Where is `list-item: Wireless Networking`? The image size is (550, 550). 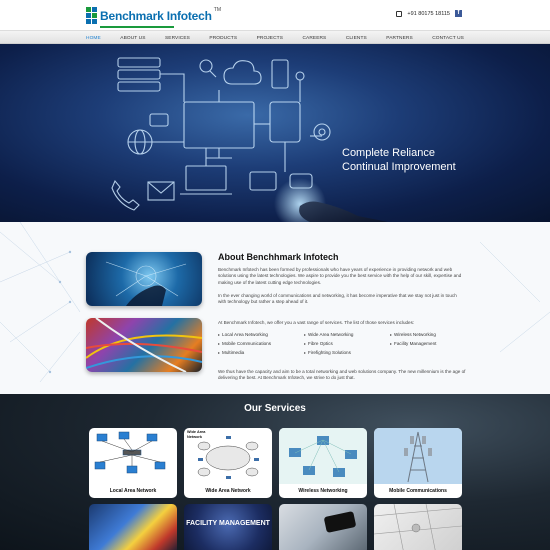 list-item: Wireless Networking is located at coordinates (428, 334).